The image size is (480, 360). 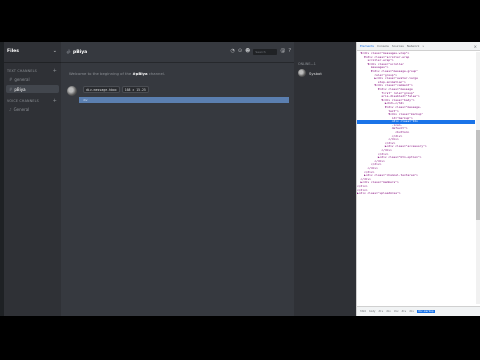 I want to click on search-input: Search, so click(x=265, y=51).